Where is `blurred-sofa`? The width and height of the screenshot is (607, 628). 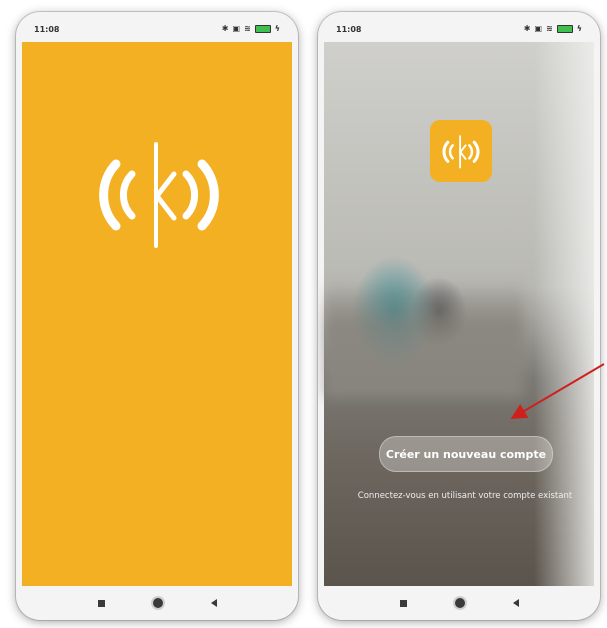 blurred-sofa is located at coordinates (424, 337).